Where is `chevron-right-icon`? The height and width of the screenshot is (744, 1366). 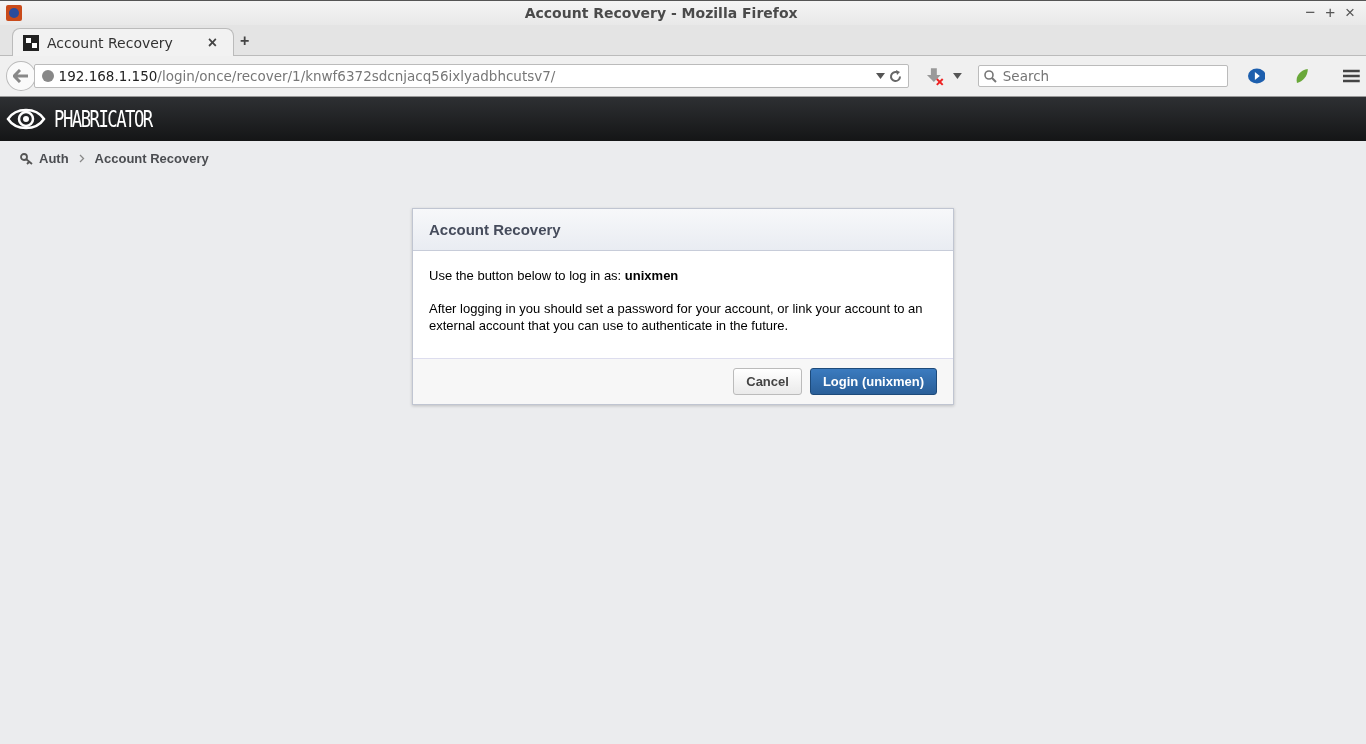 chevron-right-icon is located at coordinates (81, 158).